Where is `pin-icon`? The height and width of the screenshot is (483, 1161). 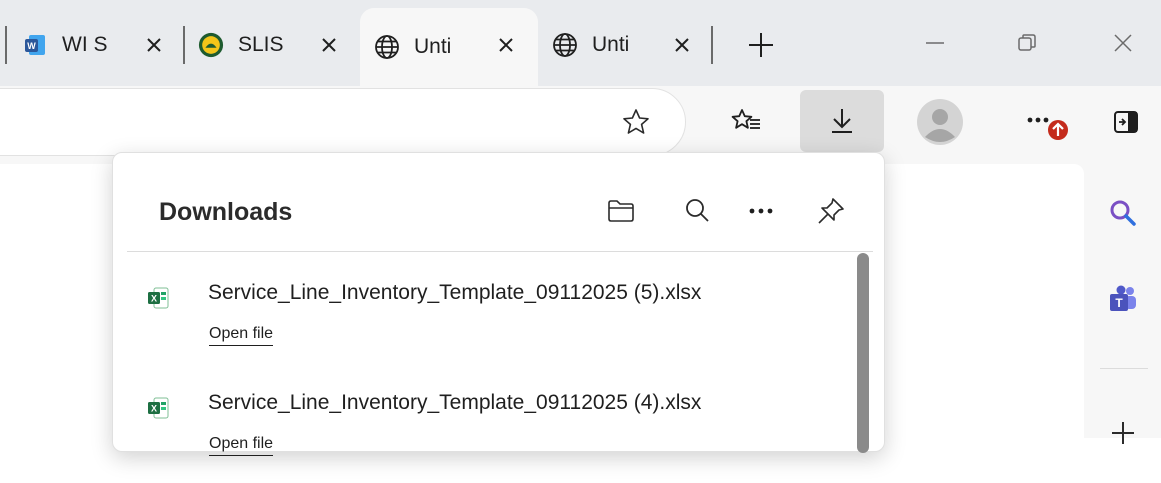
pin-icon is located at coordinates (831, 211).